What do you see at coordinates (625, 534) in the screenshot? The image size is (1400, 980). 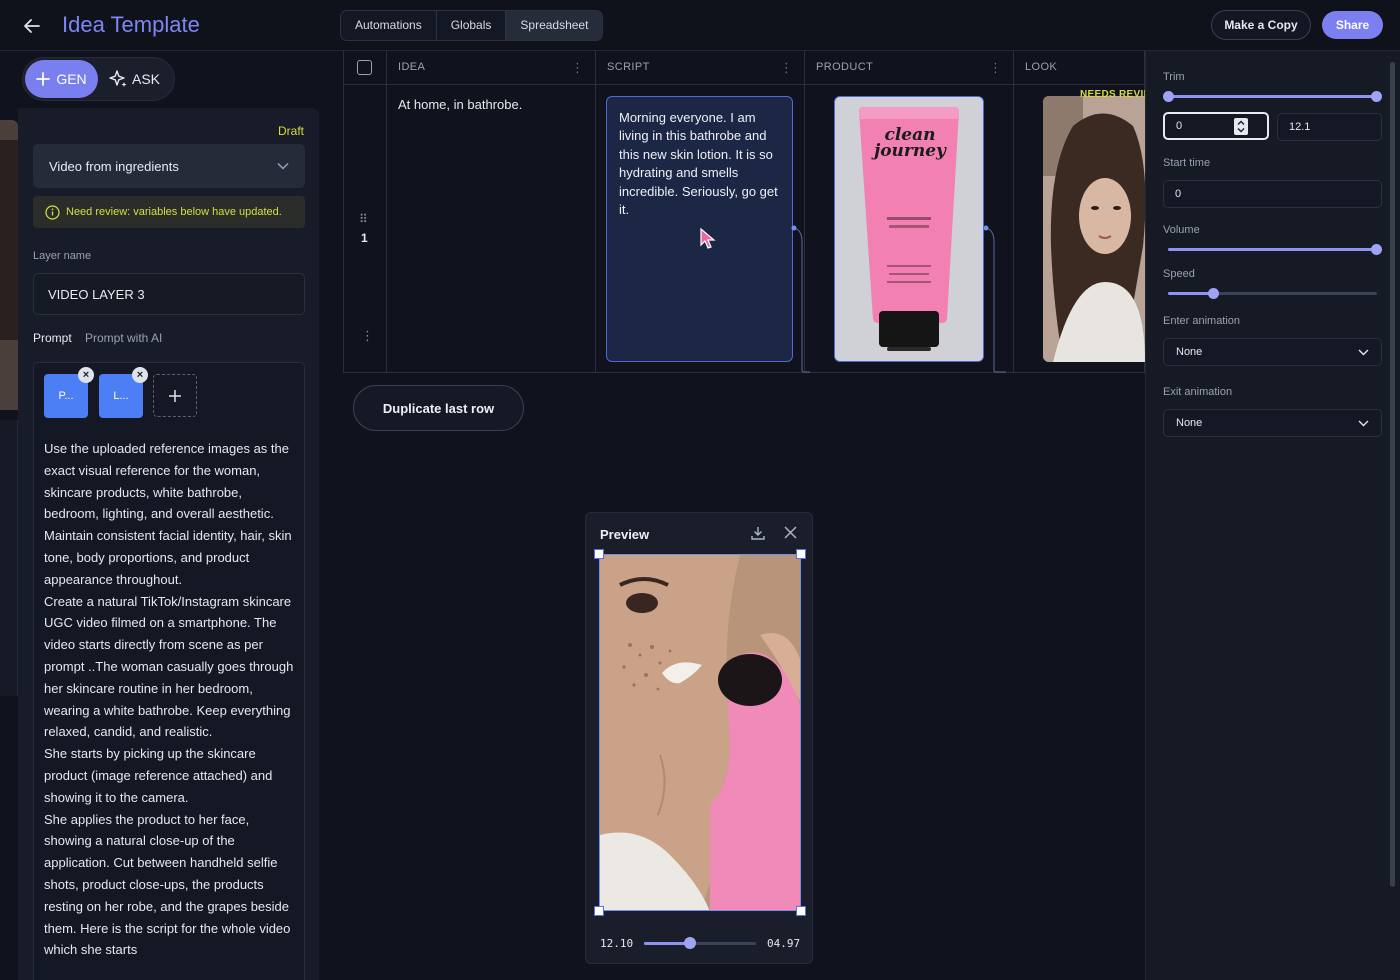 I see `preview-title: Preview` at bounding box center [625, 534].